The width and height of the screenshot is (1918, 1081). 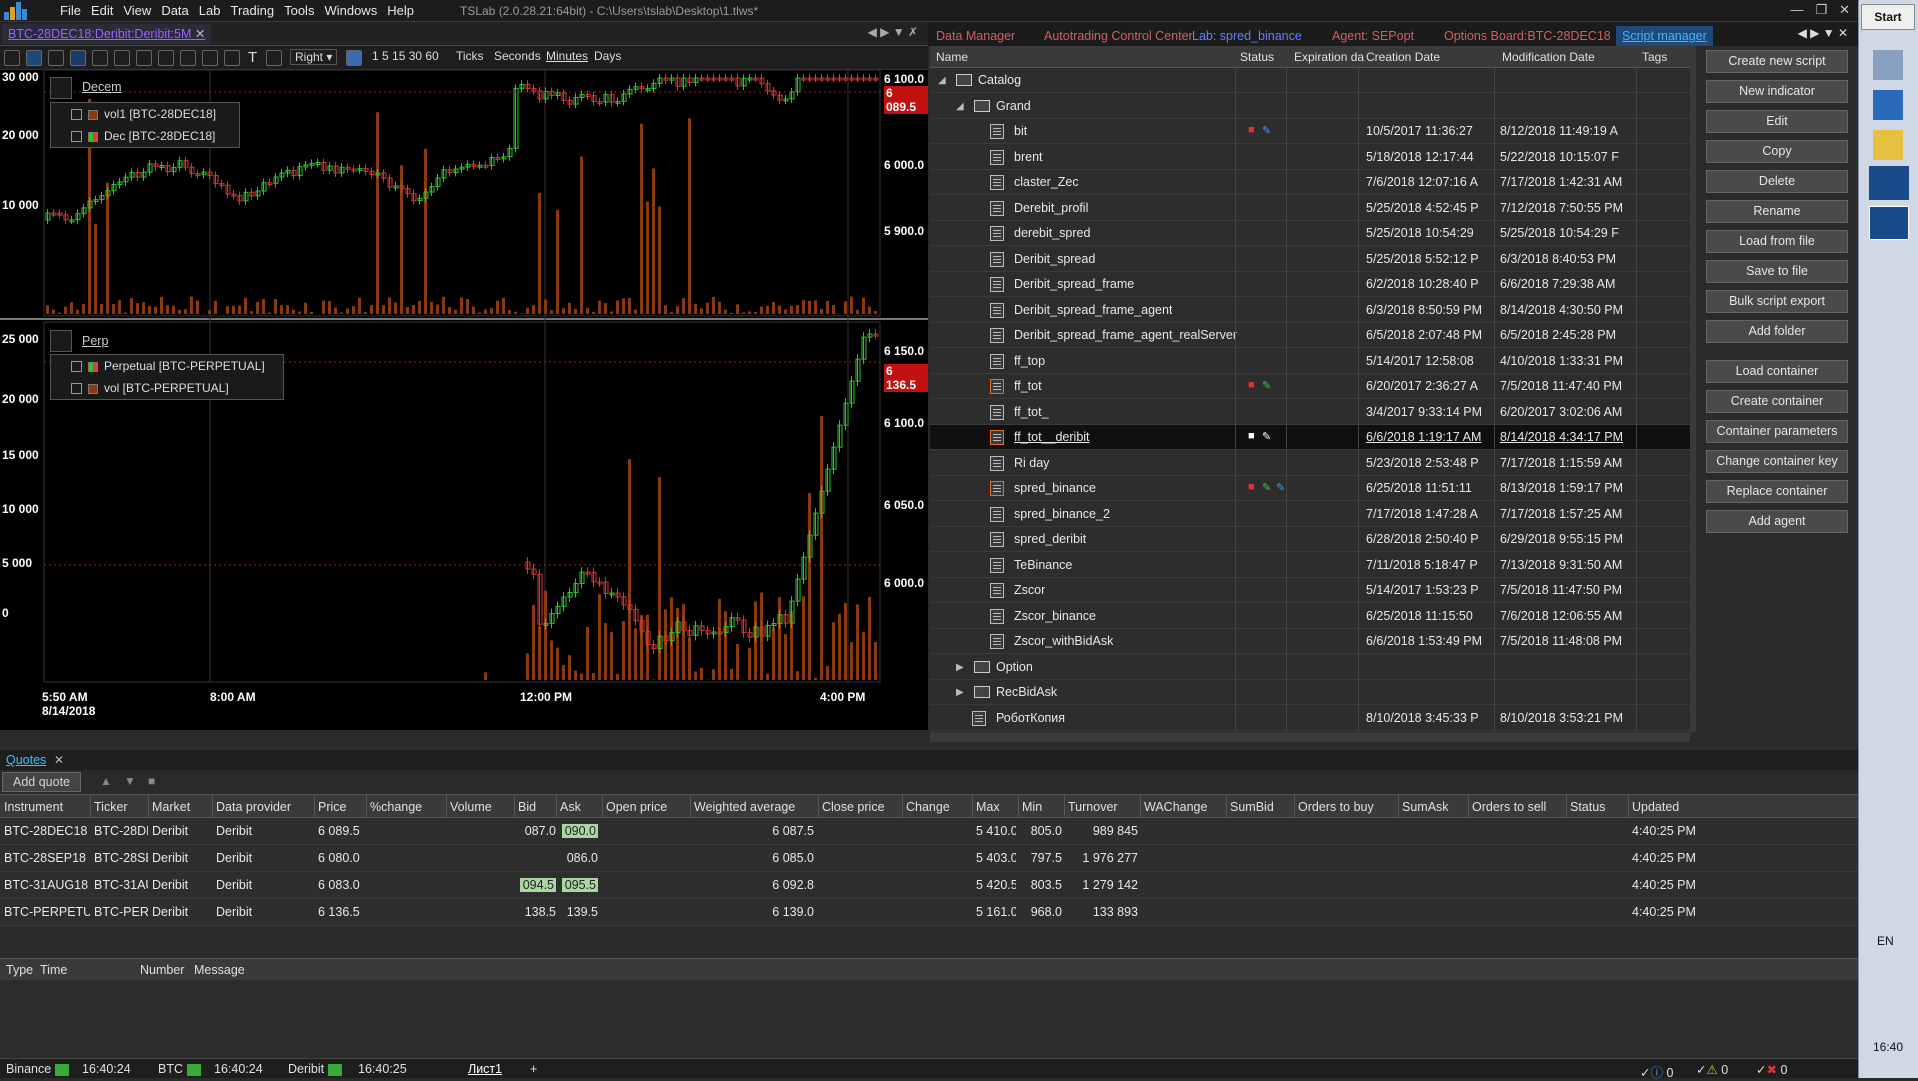 I want to click on right-tab-3: Agent: SEPopt, so click(x=1373, y=36).